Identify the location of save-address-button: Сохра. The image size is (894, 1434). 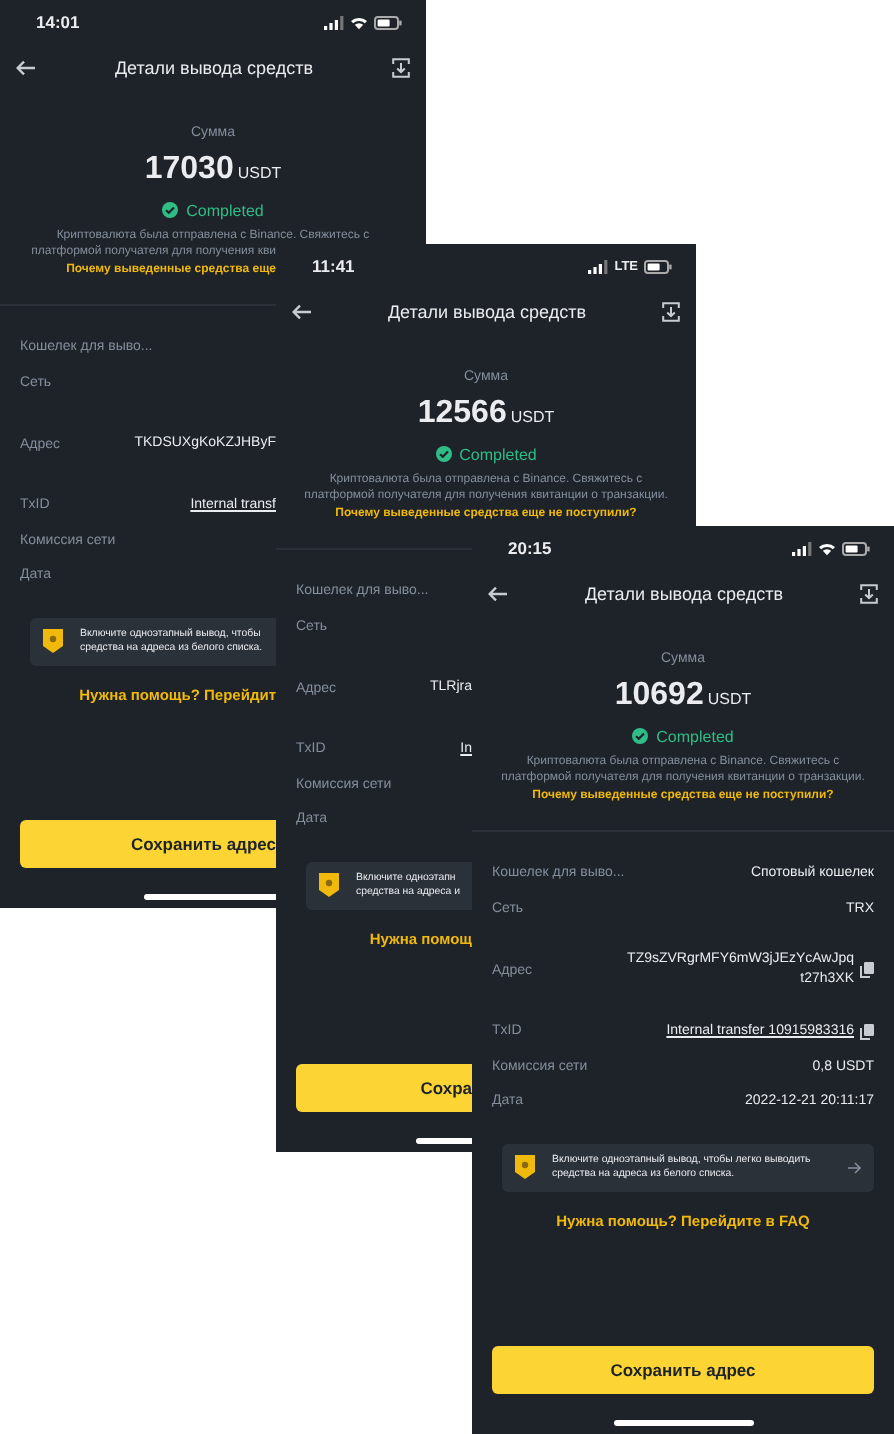
(384, 1088).